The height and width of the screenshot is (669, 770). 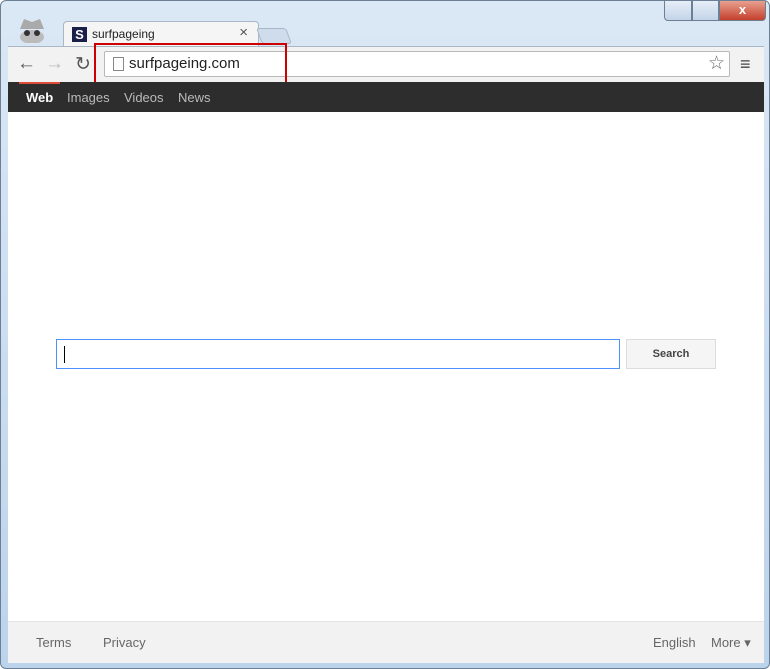 I want to click on more-dropdown: More ▾, so click(x=731, y=643).